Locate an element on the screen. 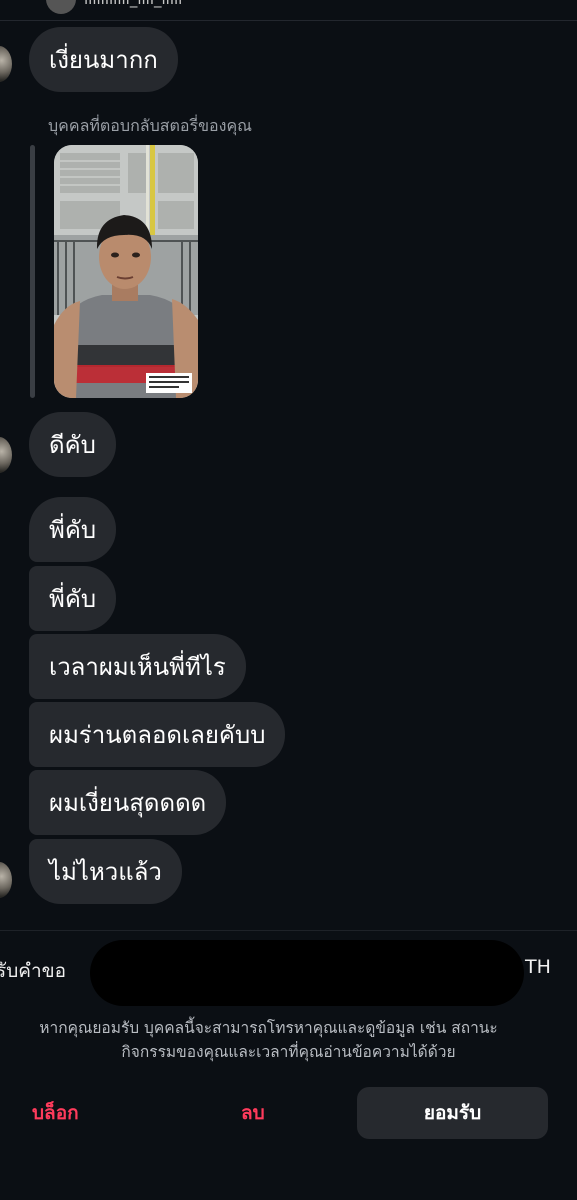 This screenshot has width=577, height=1200. message-text: ดีคับ is located at coordinates (72, 444).